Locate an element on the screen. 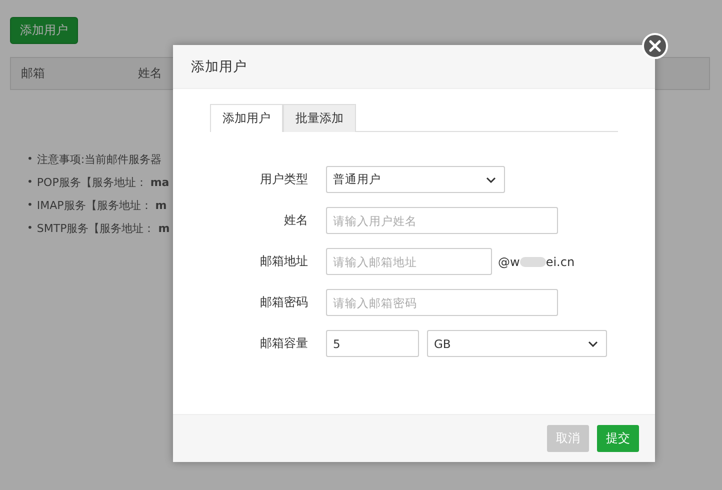  field-label: 邮箱地址 is located at coordinates (283, 261).